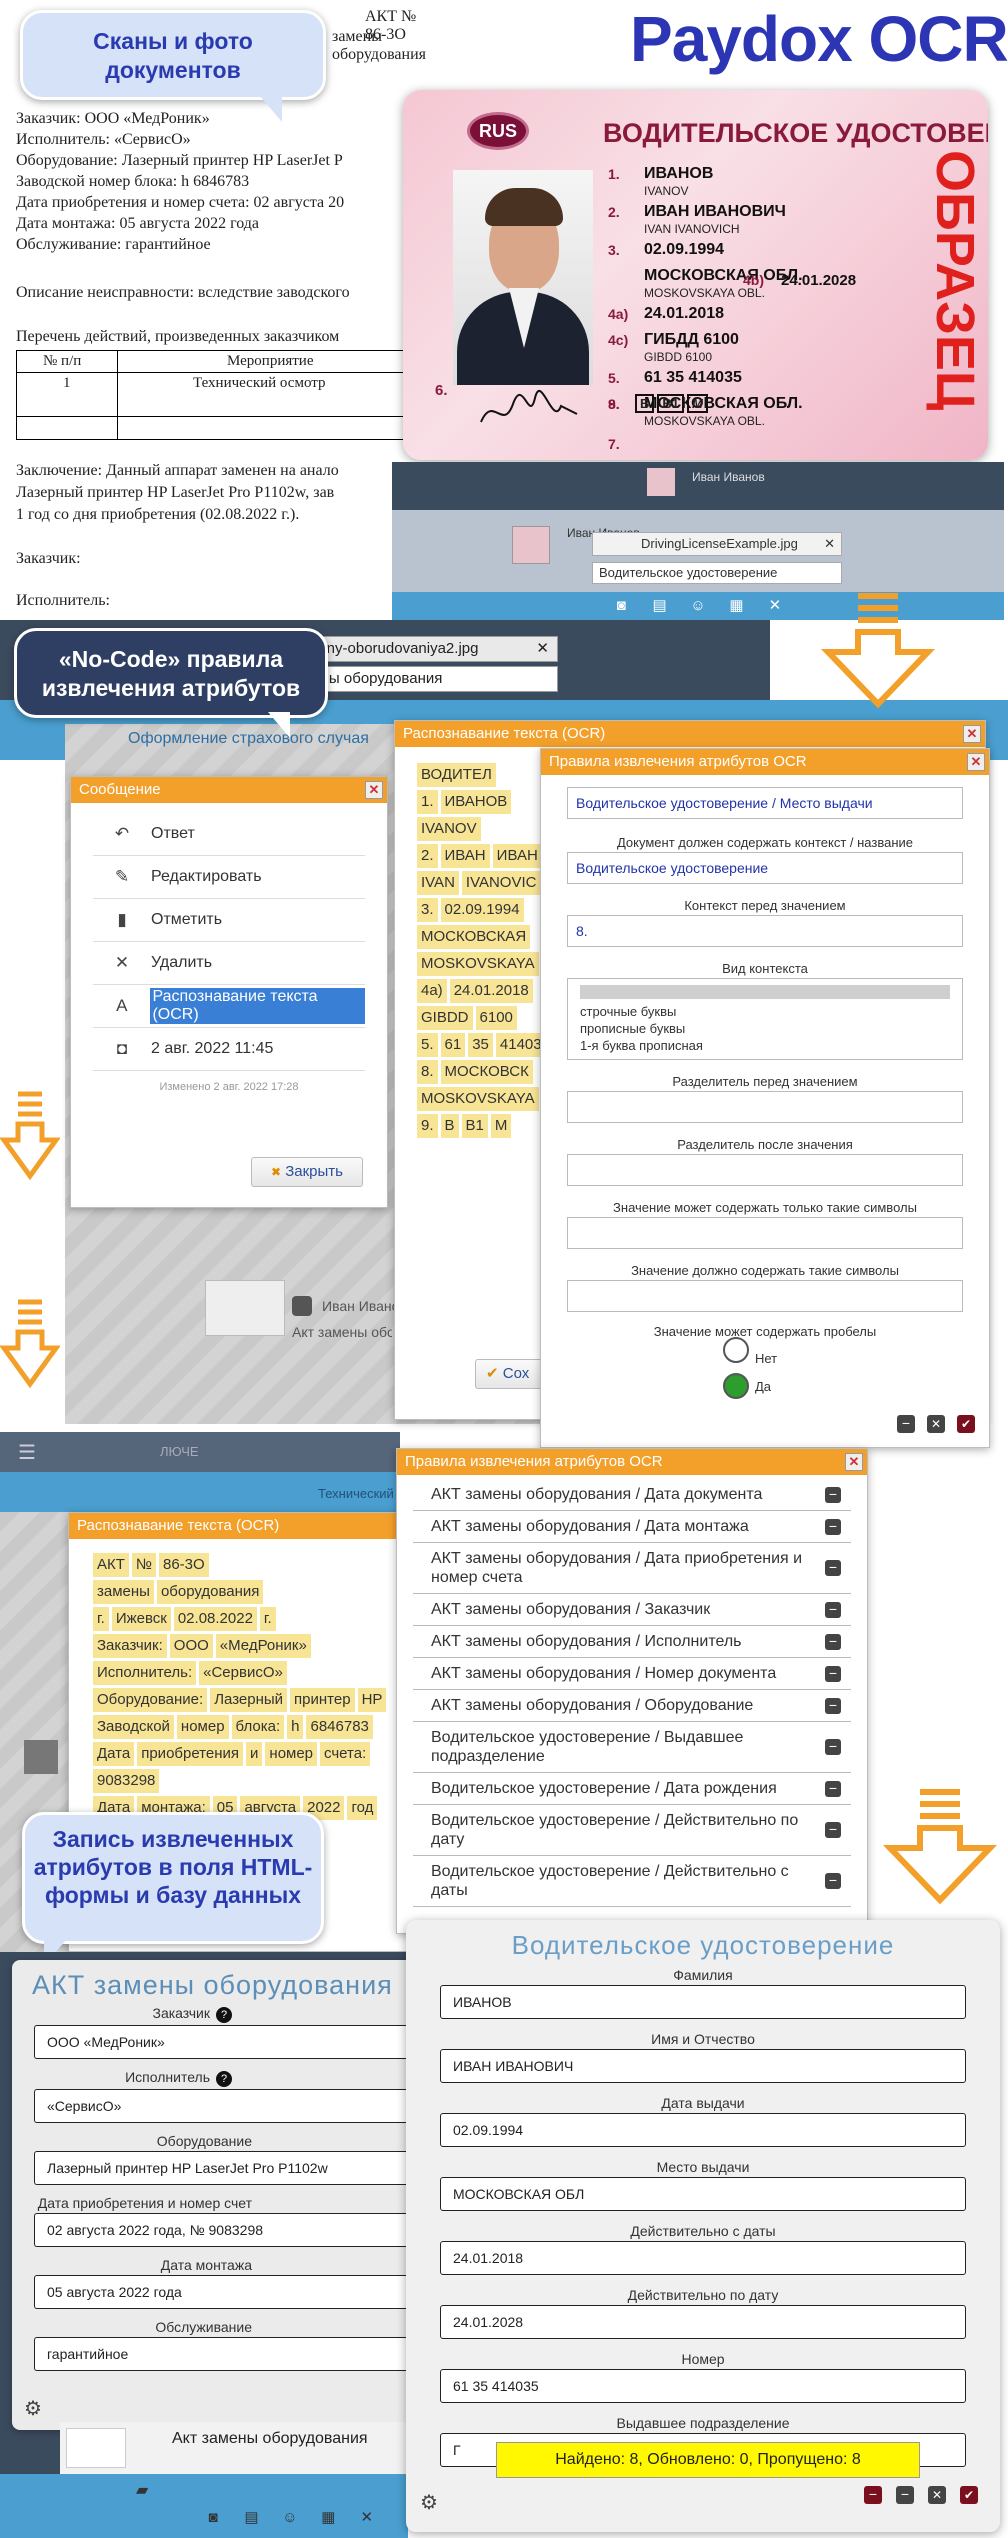 This screenshot has width=1008, height=2538. What do you see at coordinates (228, 2354) in the screenshot?
I see `act-form-field-input: гарантийное` at bounding box center [228, 2354].